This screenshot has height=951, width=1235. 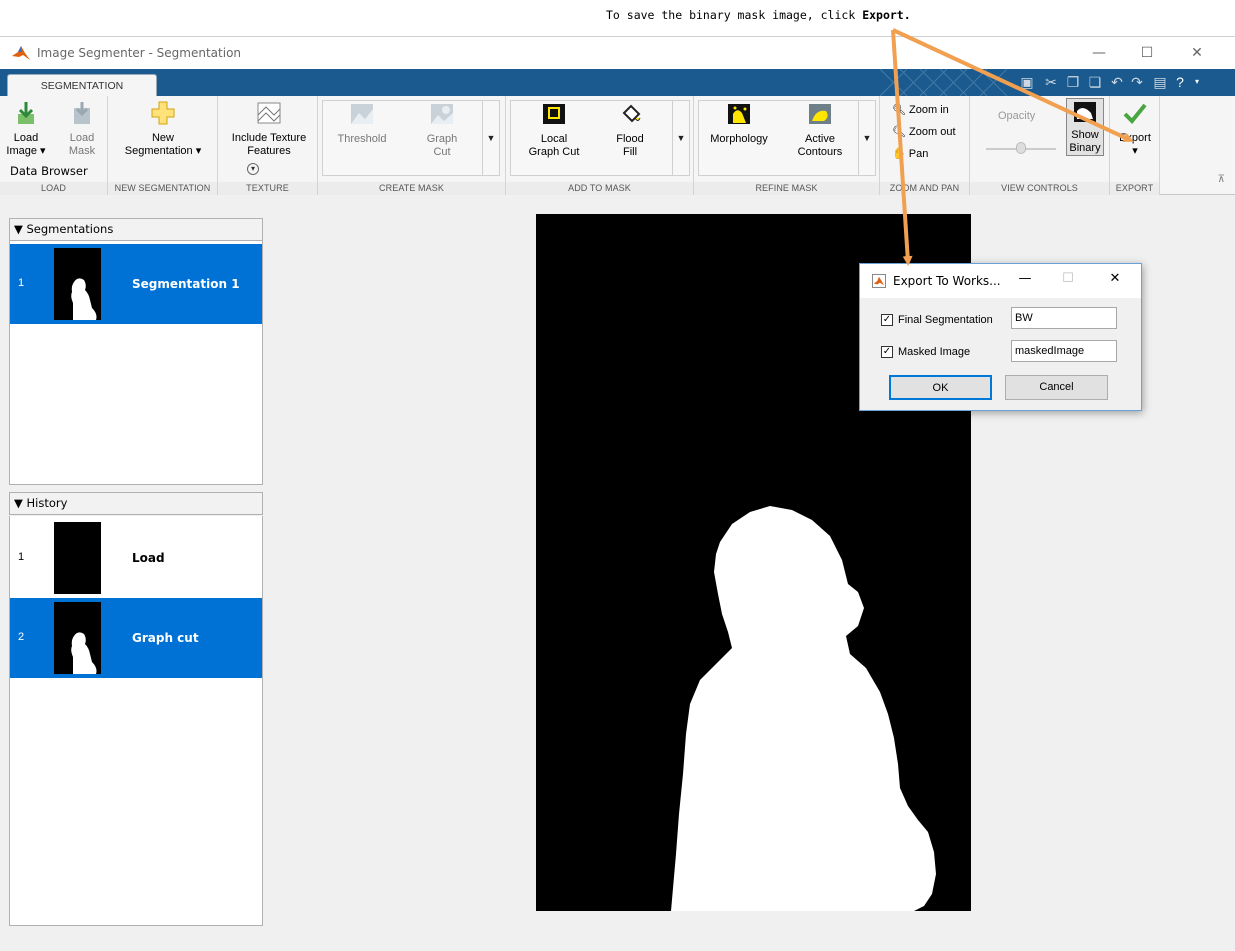 I want to click on group-new-segmentation: New Segmentation ▾ NEW SEGMENTATION, so click(x=163, y=145).